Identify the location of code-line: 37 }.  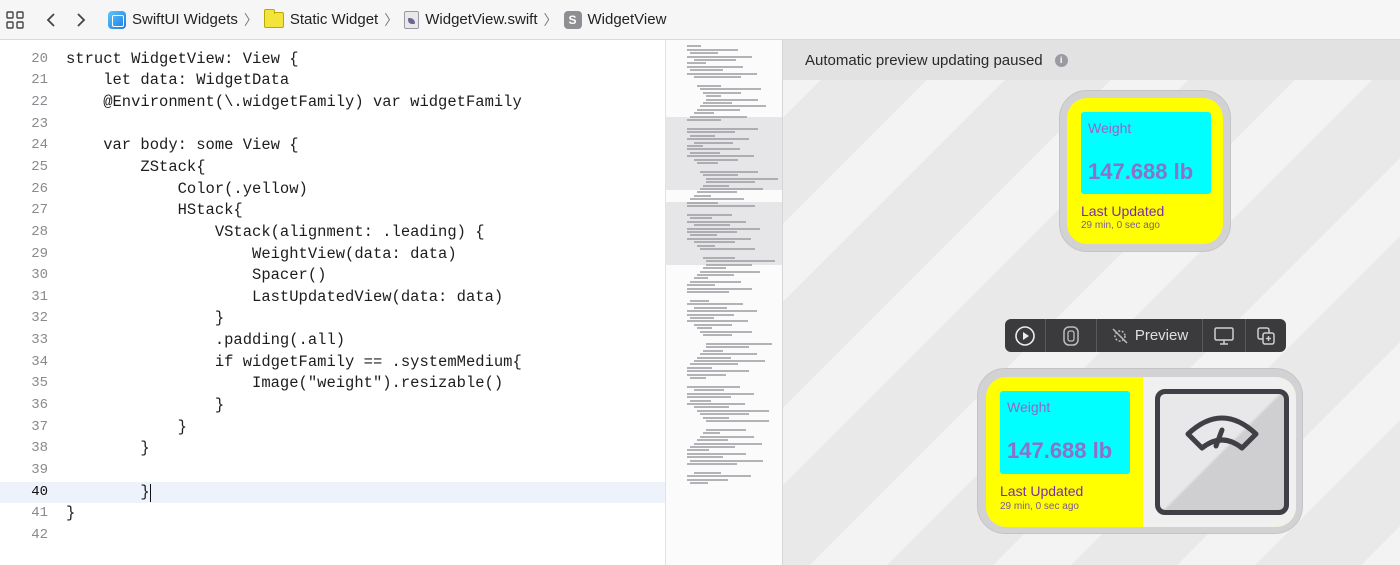
(332, 428).